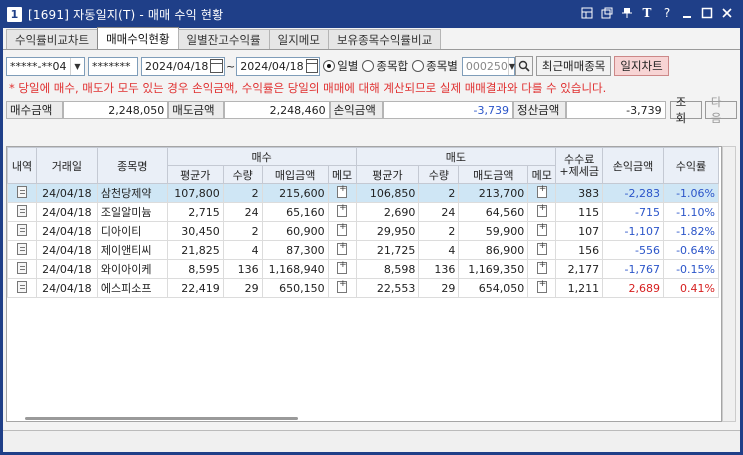 The image size is (743, 455). I want to click on stock-code-value: 000250, so click(486, 66).